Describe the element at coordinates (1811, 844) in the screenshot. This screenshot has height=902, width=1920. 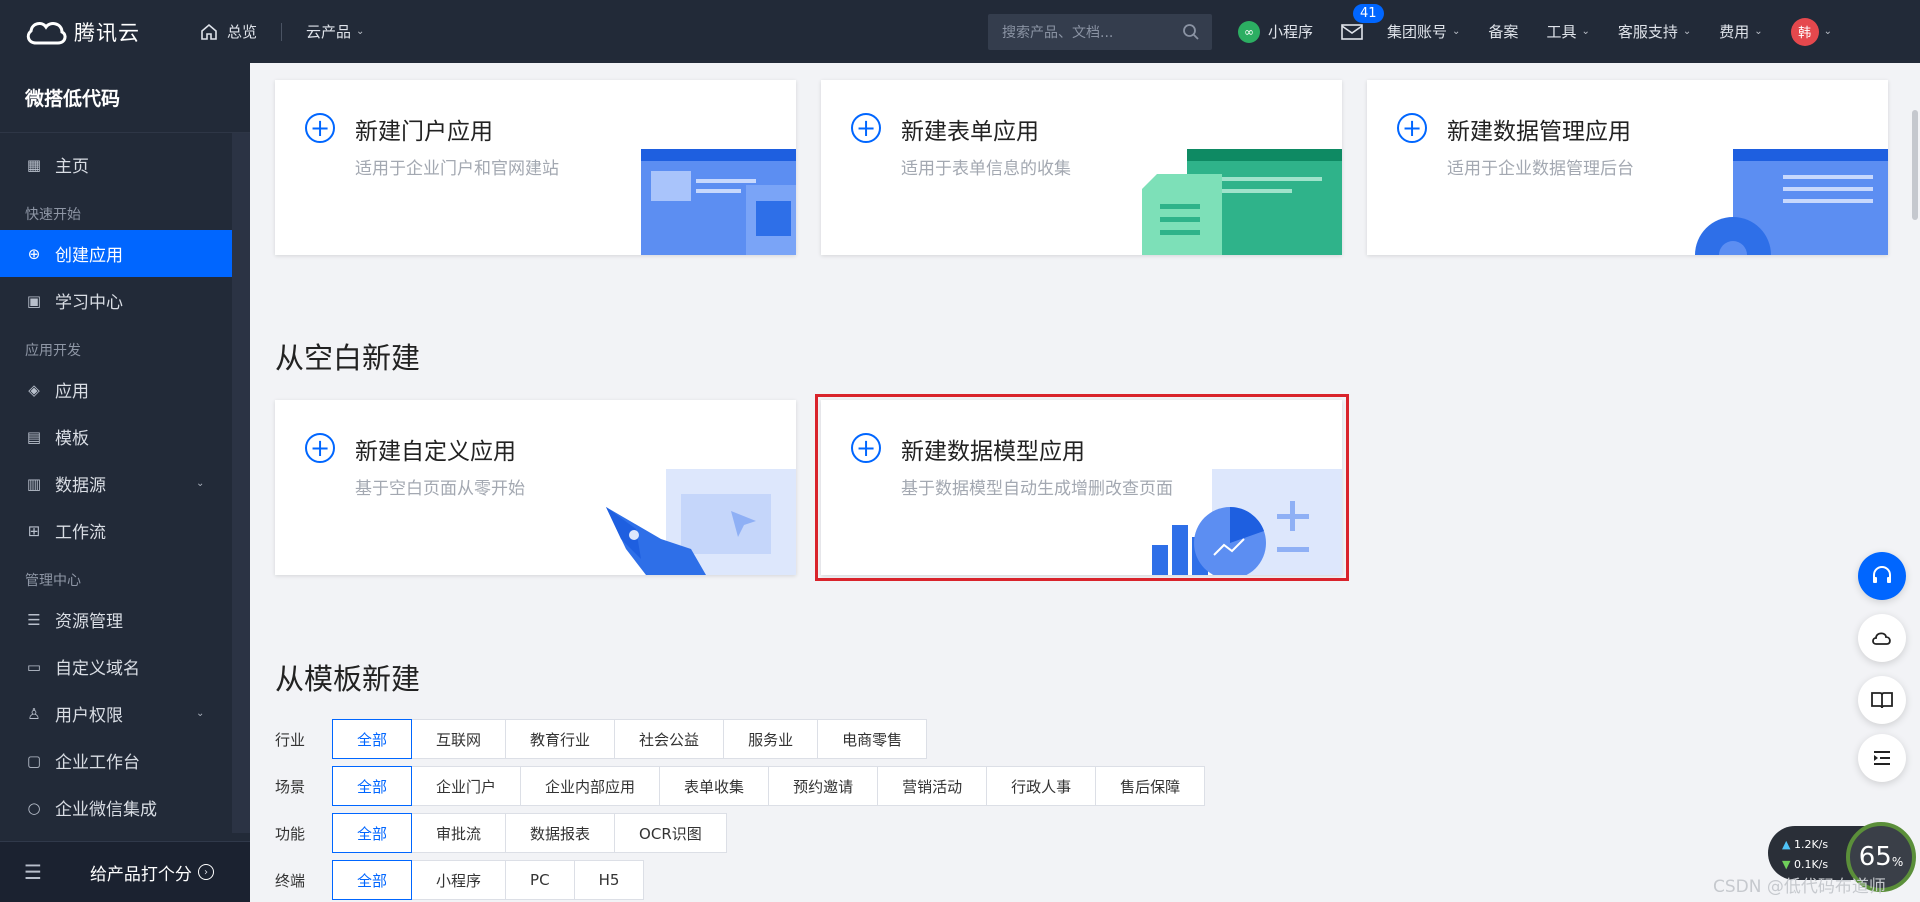
I see `upload-speed-value: 1.2K/s` at that location.